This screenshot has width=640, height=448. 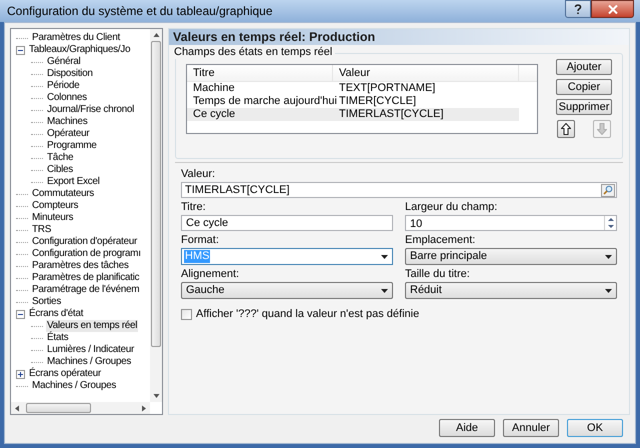 I want to click on column-header: Titre, so click(x=260, y=73).